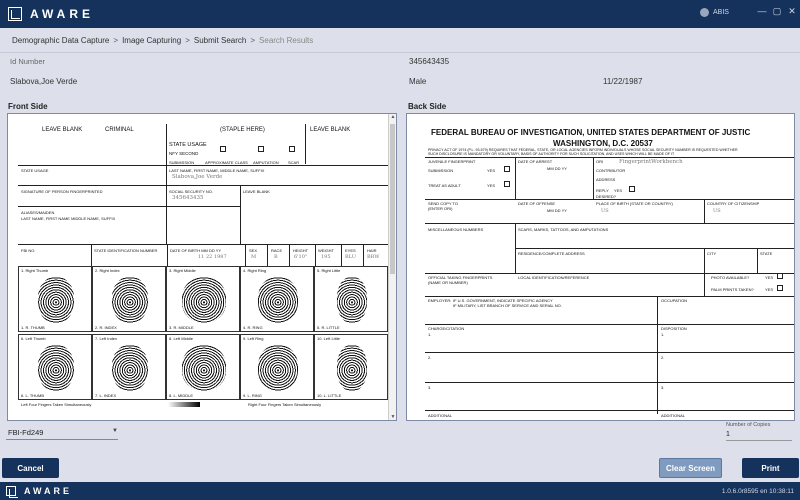 The width and height of the screenshot is (800, 500). What do you see at coordinates (252, 395) in the screenshot?
I see `finger-bottom-label: 9. L. RING` at bounding box center [252, 395].